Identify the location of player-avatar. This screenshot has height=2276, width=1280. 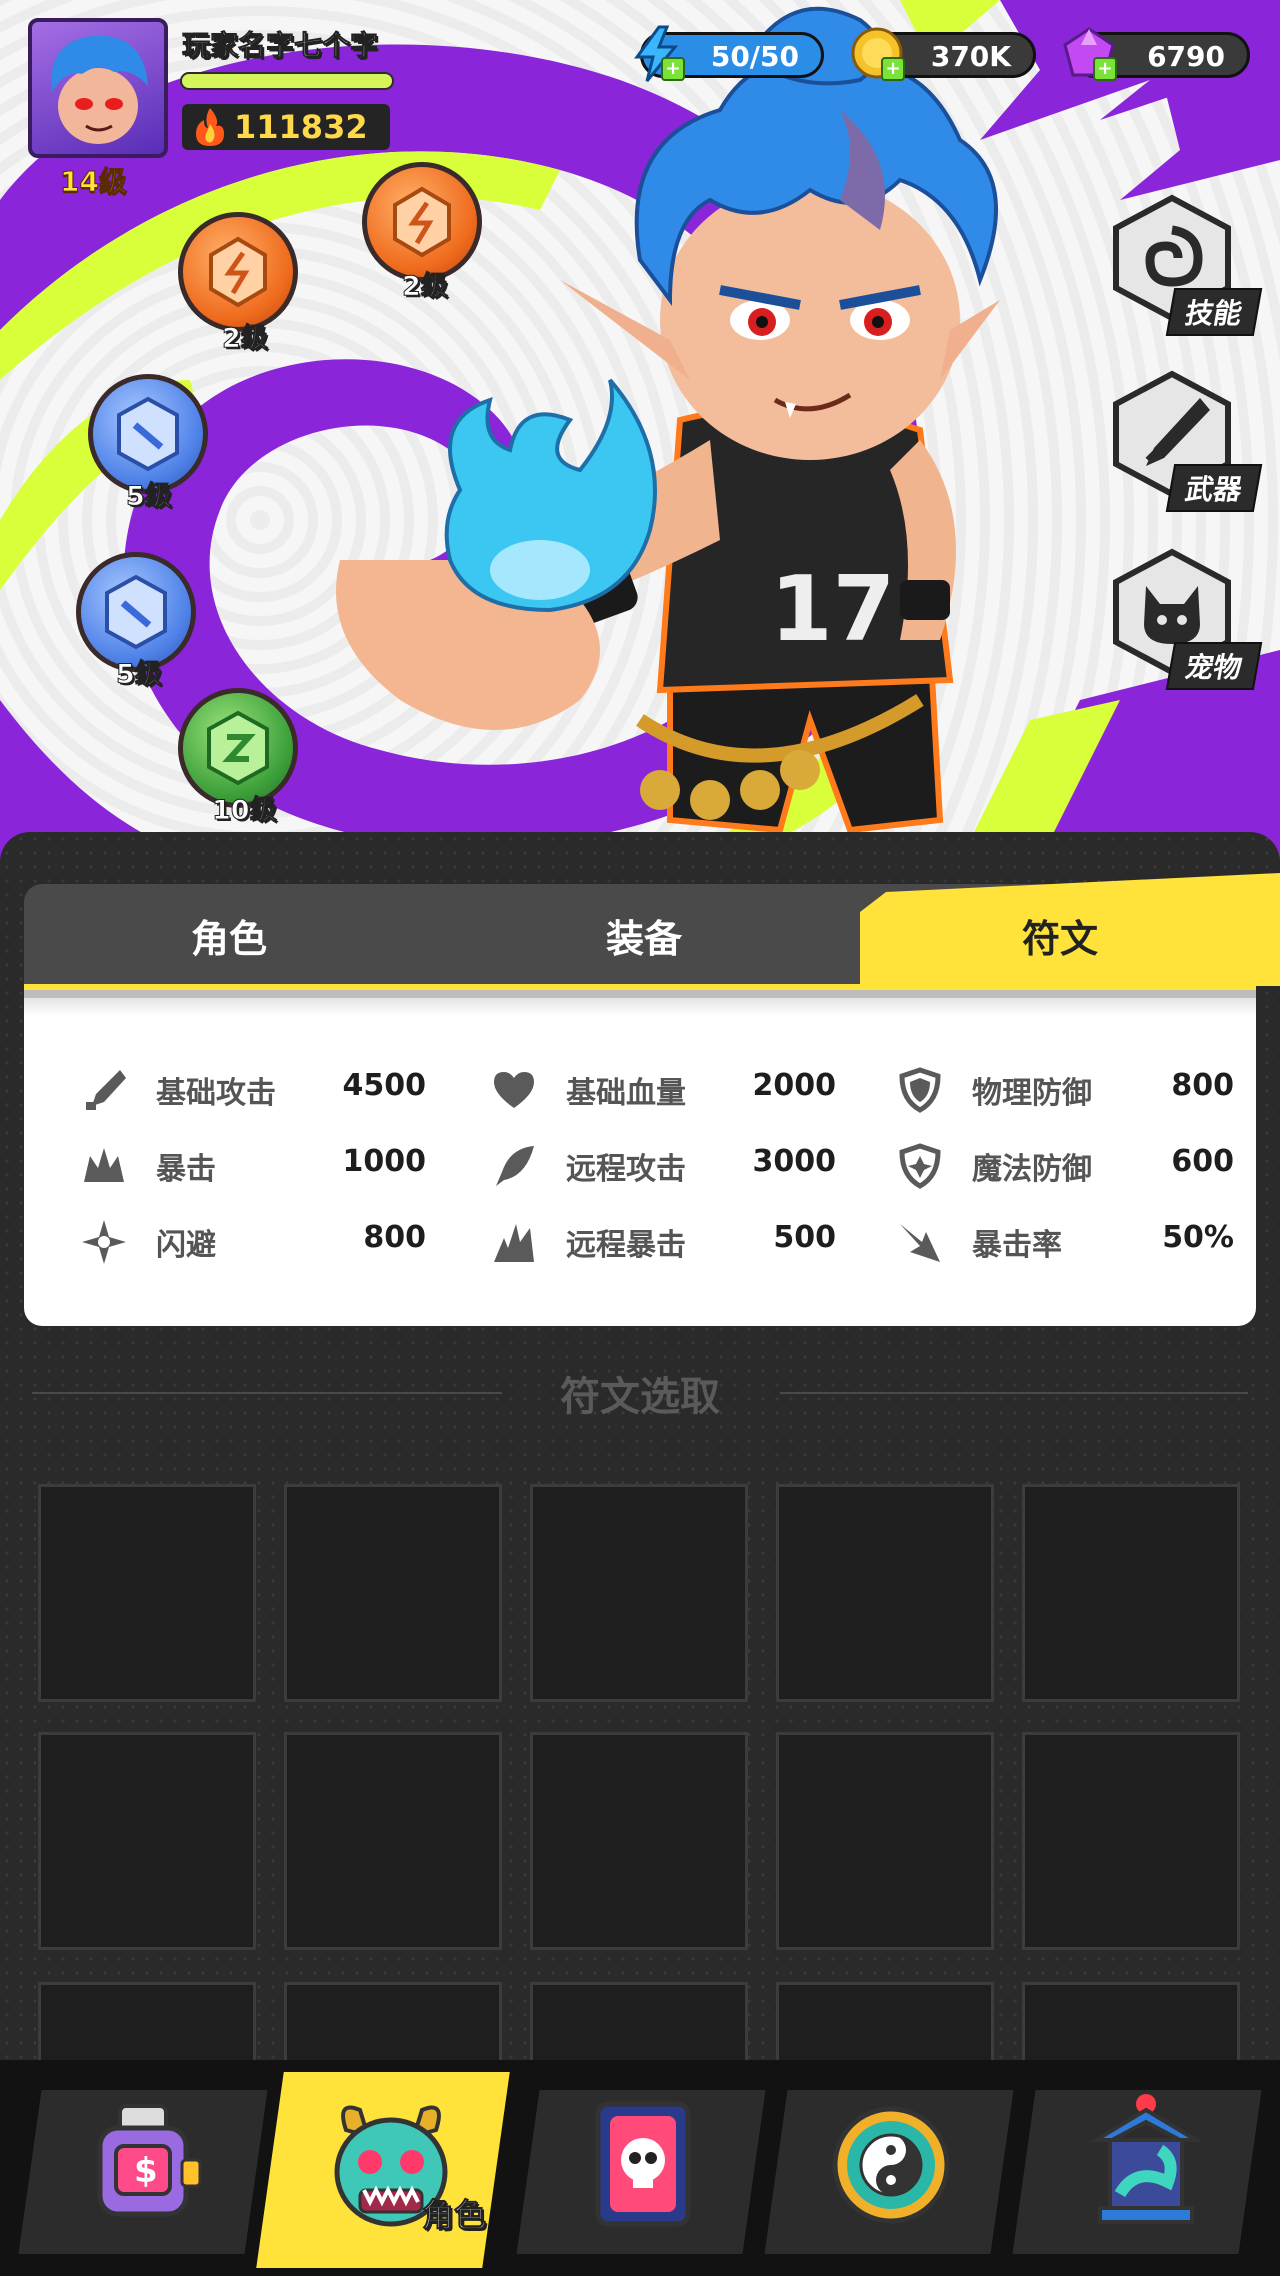
(98, 88).